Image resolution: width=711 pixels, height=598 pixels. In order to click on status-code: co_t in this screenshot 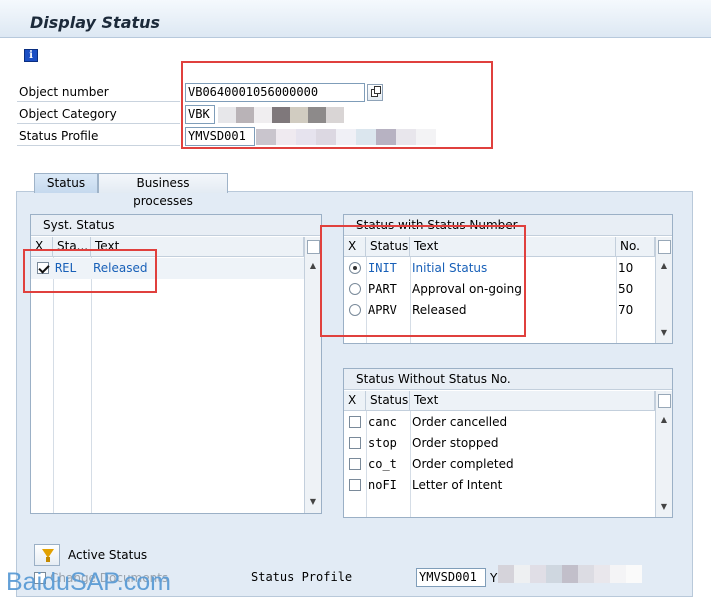, I will do `click(382, 464)`.